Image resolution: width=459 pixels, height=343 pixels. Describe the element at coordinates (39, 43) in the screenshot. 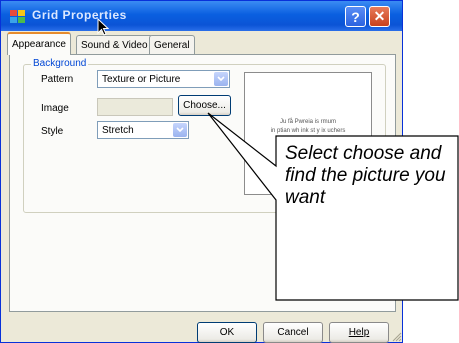

I see `tab-appearance: Appearance` at that location.